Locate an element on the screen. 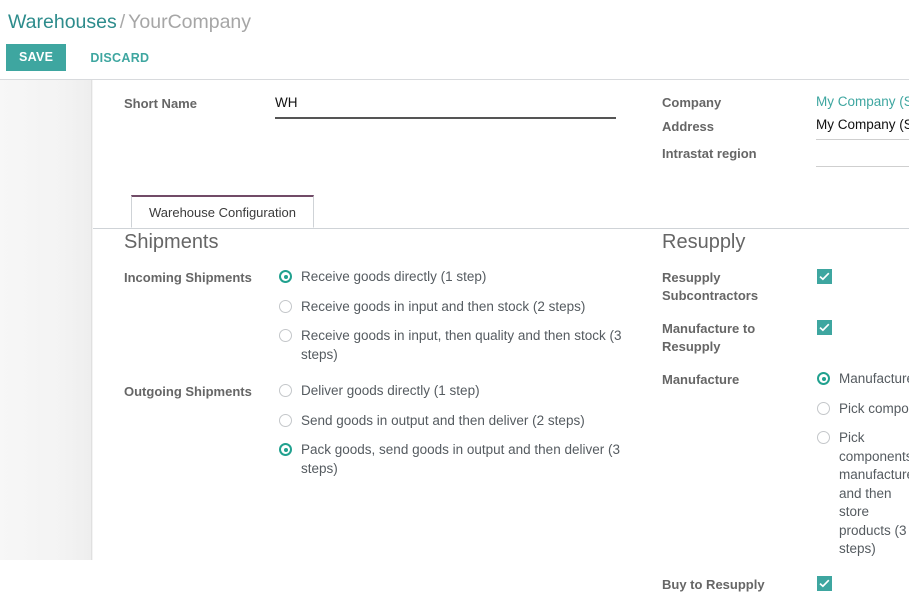 This screenshot has width=909, height=608. resupply-subcontractors-checkbox is located at coordinates (824, 276).